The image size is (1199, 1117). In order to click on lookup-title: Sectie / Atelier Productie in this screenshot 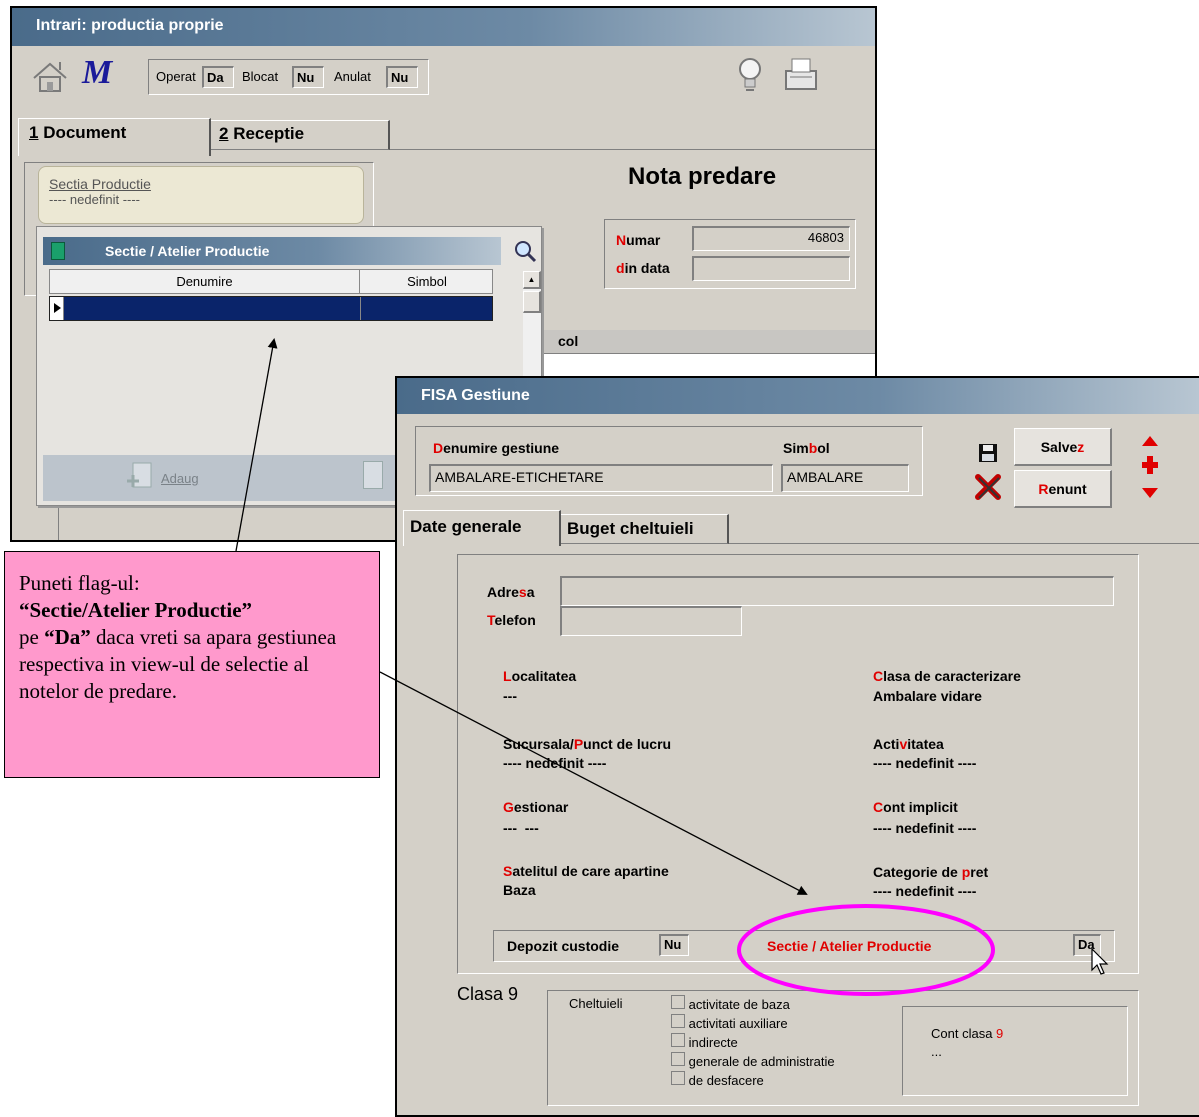, I will do `click(187, 251)`.